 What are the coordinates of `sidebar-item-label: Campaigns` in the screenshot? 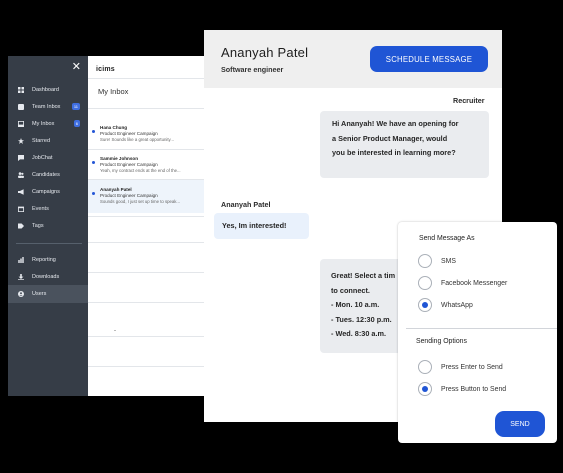 It's located at (46, 192).